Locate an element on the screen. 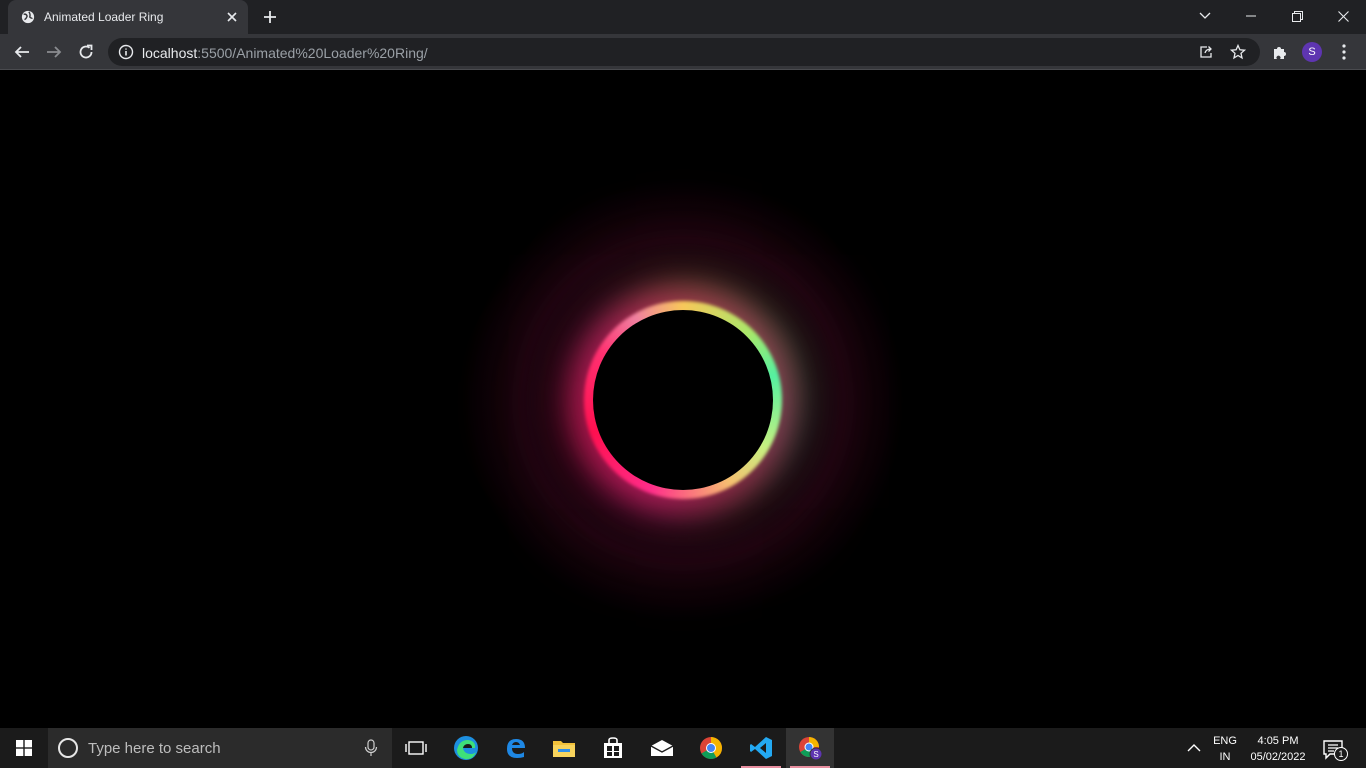 This screenshot has width=1366, height=768. ring-center is located at coordinates (683, 400).